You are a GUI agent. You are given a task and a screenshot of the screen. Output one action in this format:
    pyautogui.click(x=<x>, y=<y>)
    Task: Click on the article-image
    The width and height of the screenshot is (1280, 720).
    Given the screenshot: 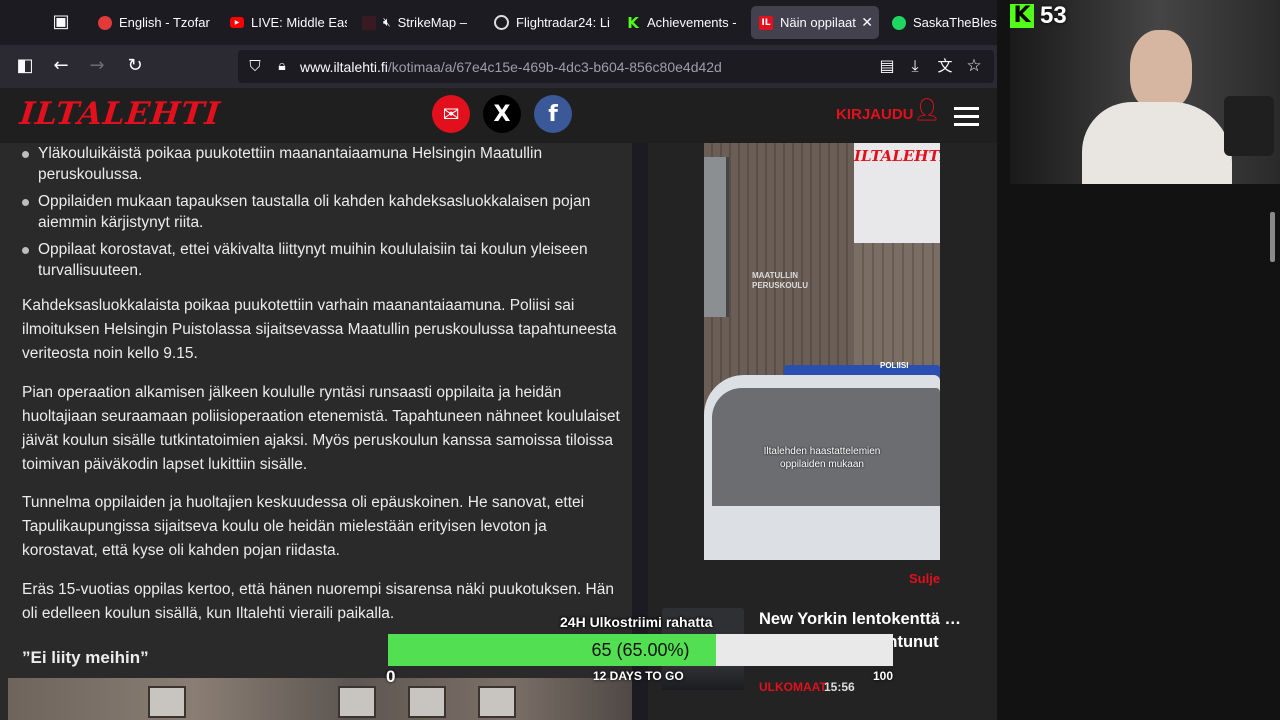 What is the action you would take?
    pyautogui.click(x=320, y=699)
    